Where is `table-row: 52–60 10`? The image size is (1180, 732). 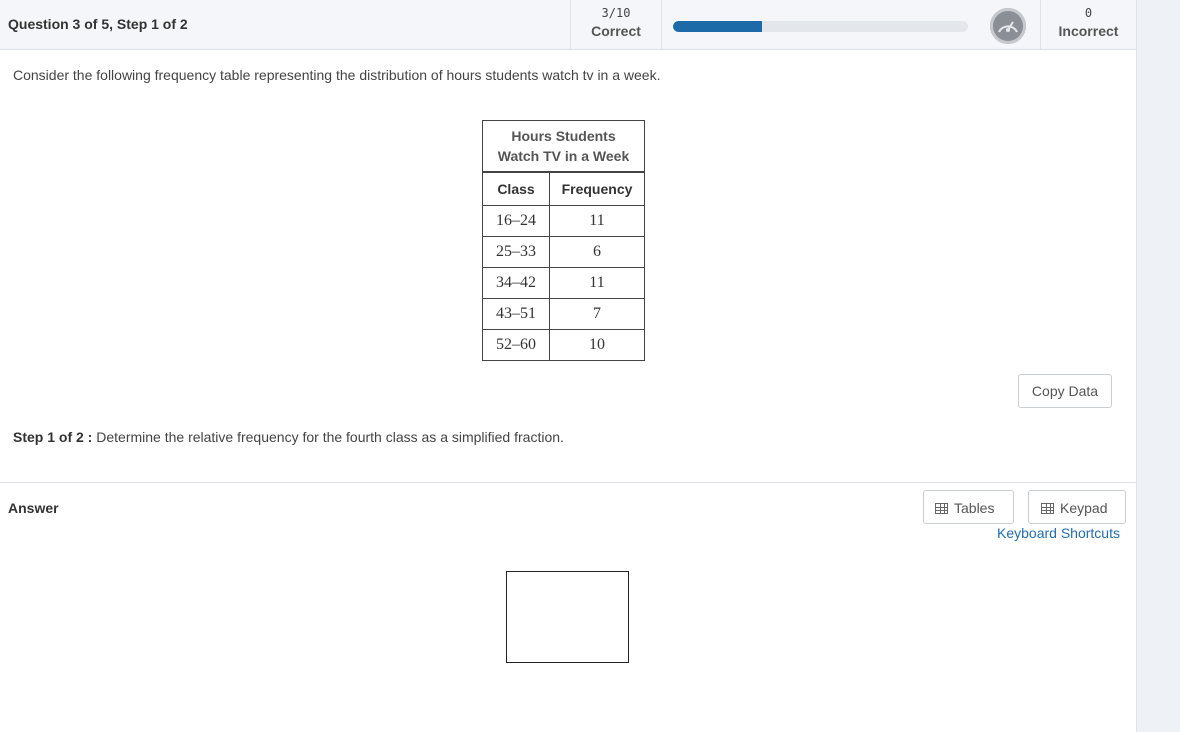
table-row: 52–60 10 is located at coordinates (563, 345).